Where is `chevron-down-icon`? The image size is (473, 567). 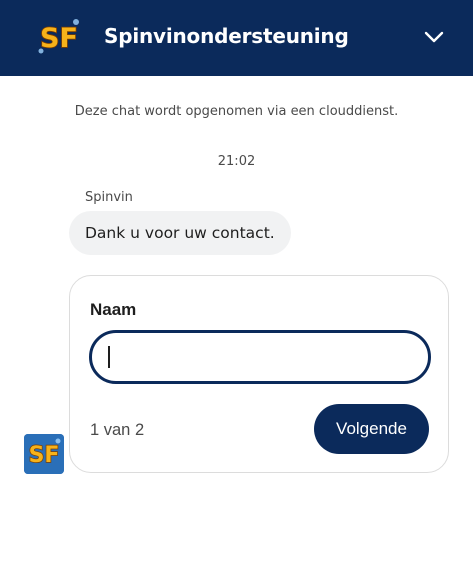
chevron-down-icon is located at coordinates (434, 37).